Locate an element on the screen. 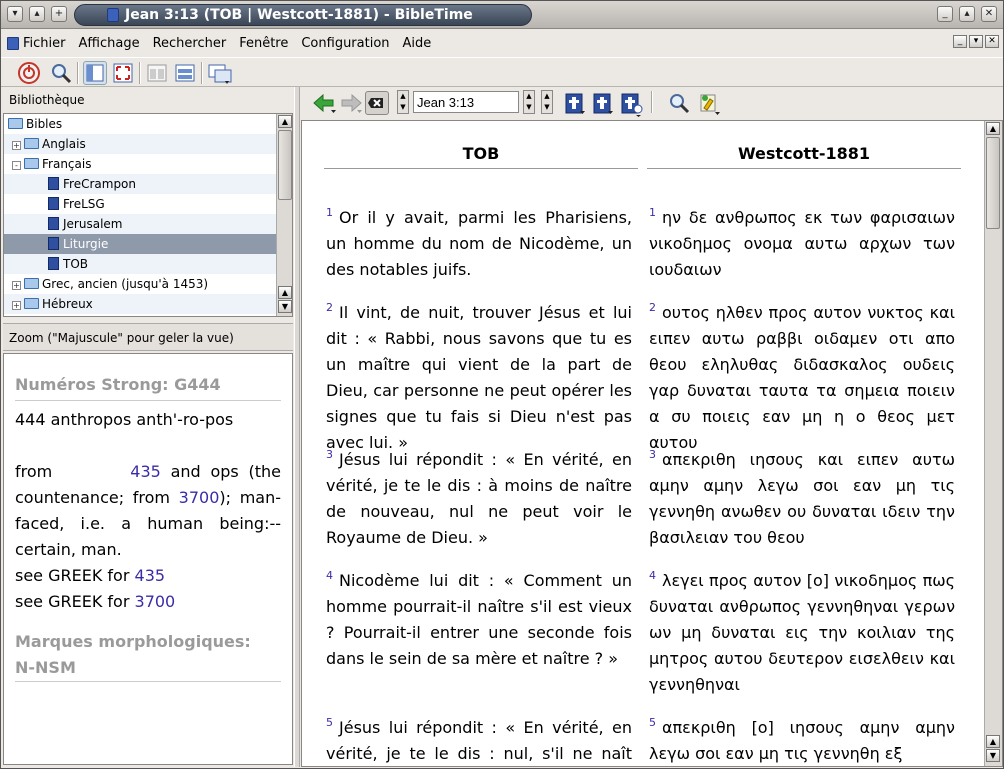  see-greek-line: see GREEK for 3700 is located at coordinates (95, 601).